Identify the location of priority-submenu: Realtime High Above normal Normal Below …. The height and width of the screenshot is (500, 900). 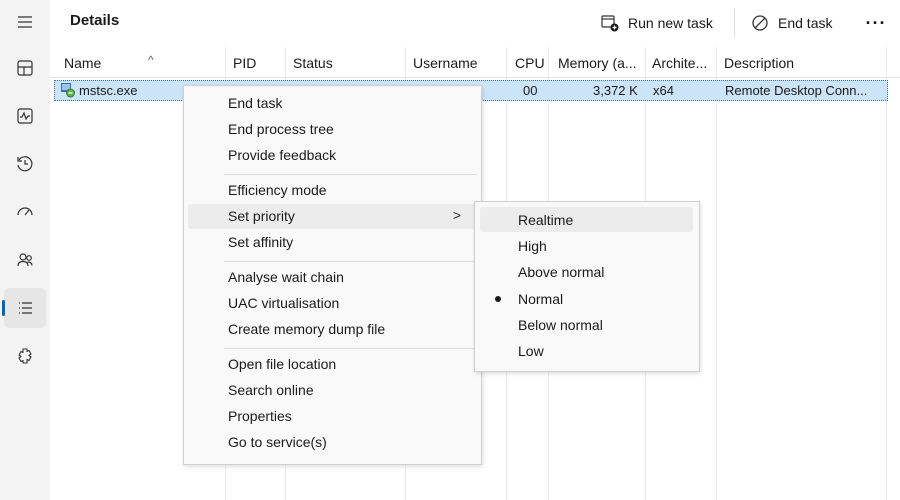
(587, 286).